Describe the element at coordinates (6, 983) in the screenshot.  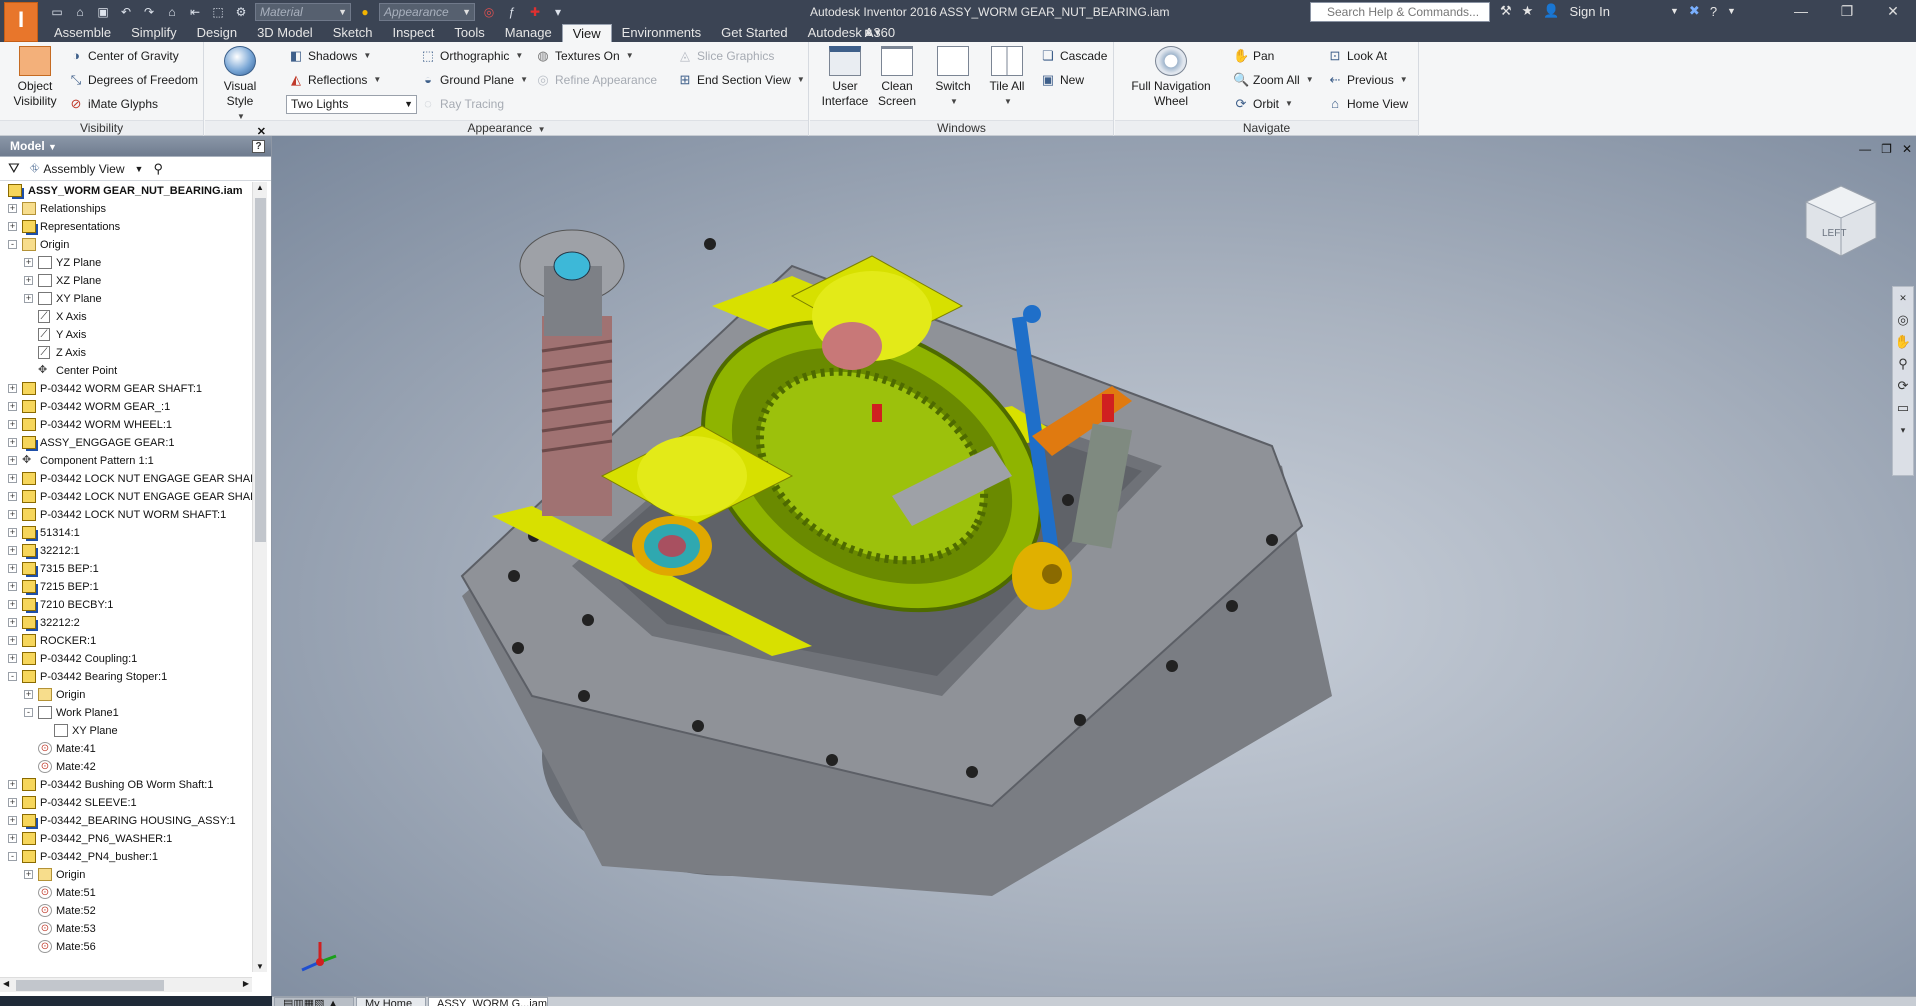
I see `scroll-left-icon: ◀` at that location.